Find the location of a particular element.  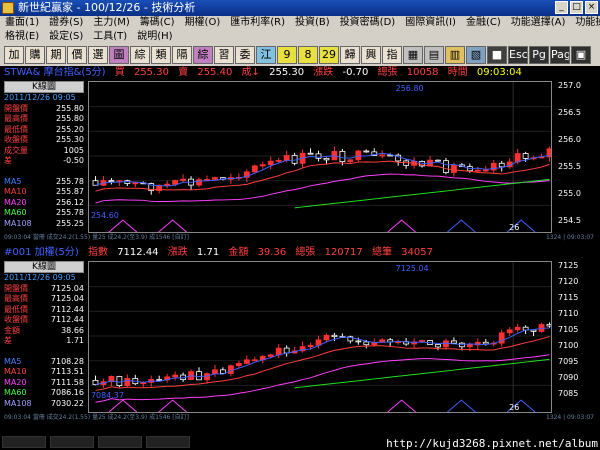

axis-tick-label: 7125 is located at coordinates (568, 265).